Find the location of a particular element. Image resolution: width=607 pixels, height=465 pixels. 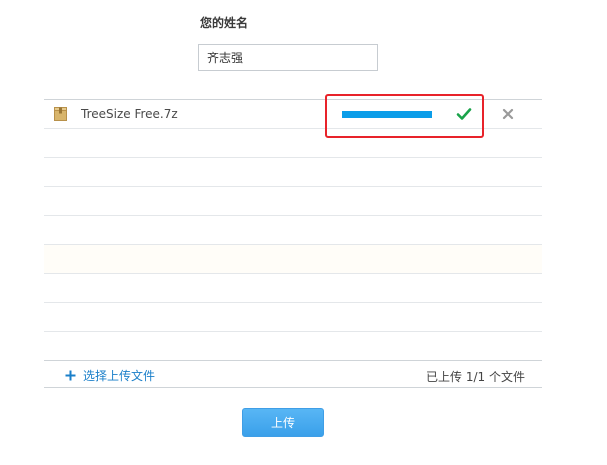

upload-progress-fill is located at coordinates (387, 114).